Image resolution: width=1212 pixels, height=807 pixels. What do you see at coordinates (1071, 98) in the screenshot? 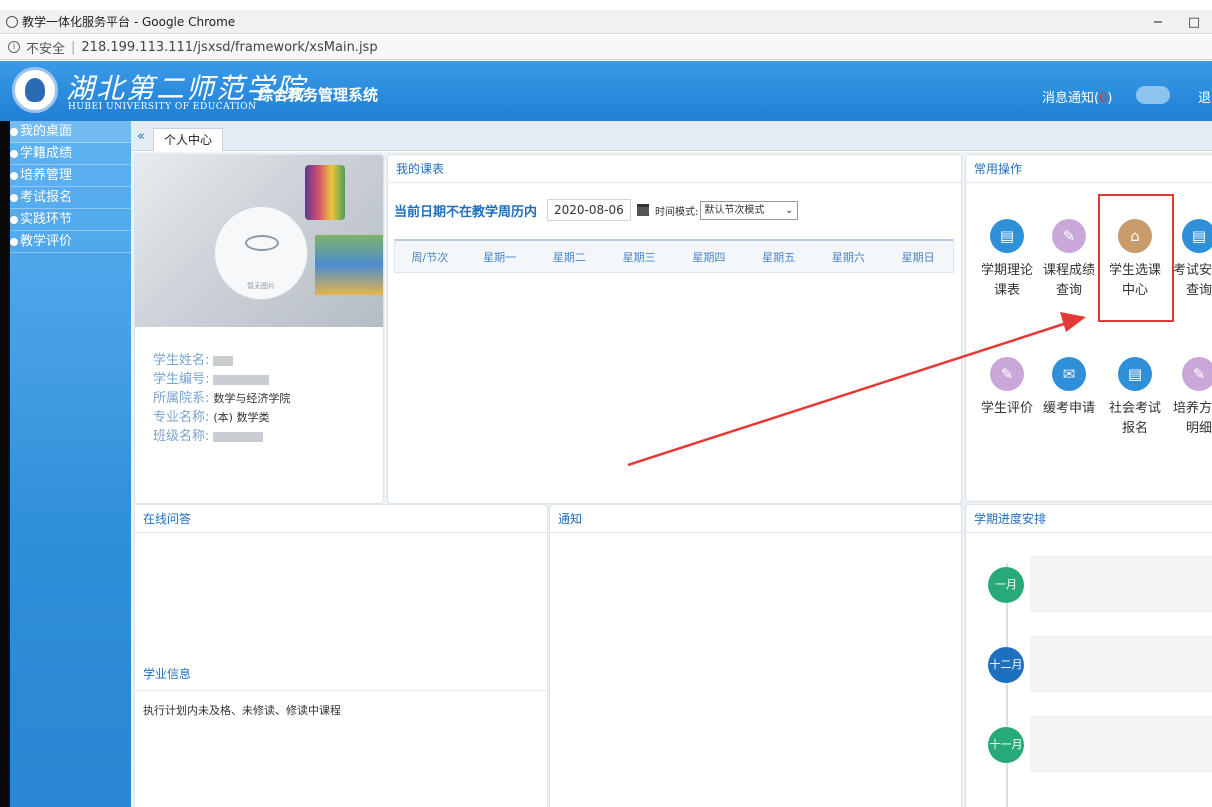
I see `message-label: 消息通知(` at bounding box center [1071, 98].